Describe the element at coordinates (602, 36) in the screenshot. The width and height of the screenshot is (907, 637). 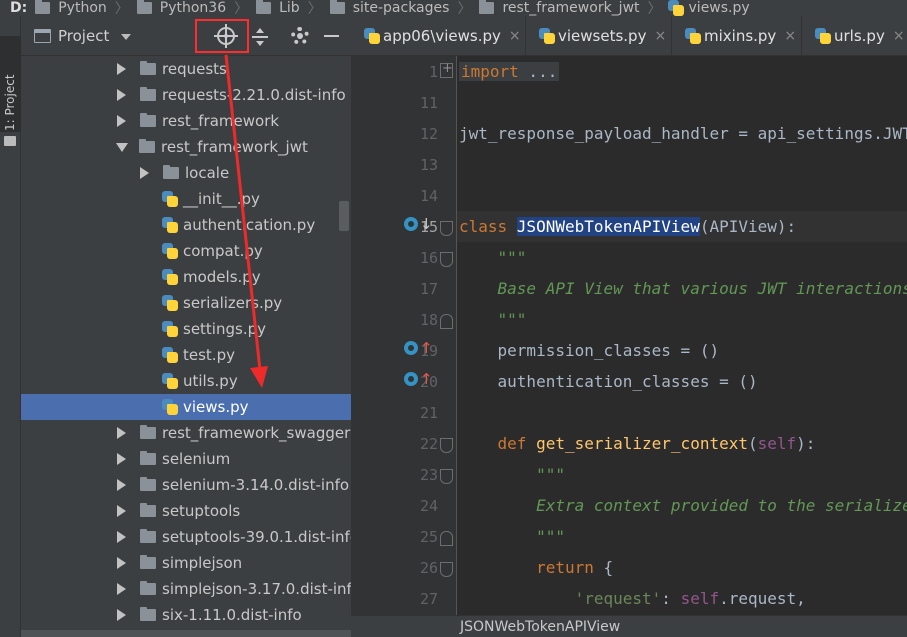
I see `tab-label: viewsets.py` at that location.